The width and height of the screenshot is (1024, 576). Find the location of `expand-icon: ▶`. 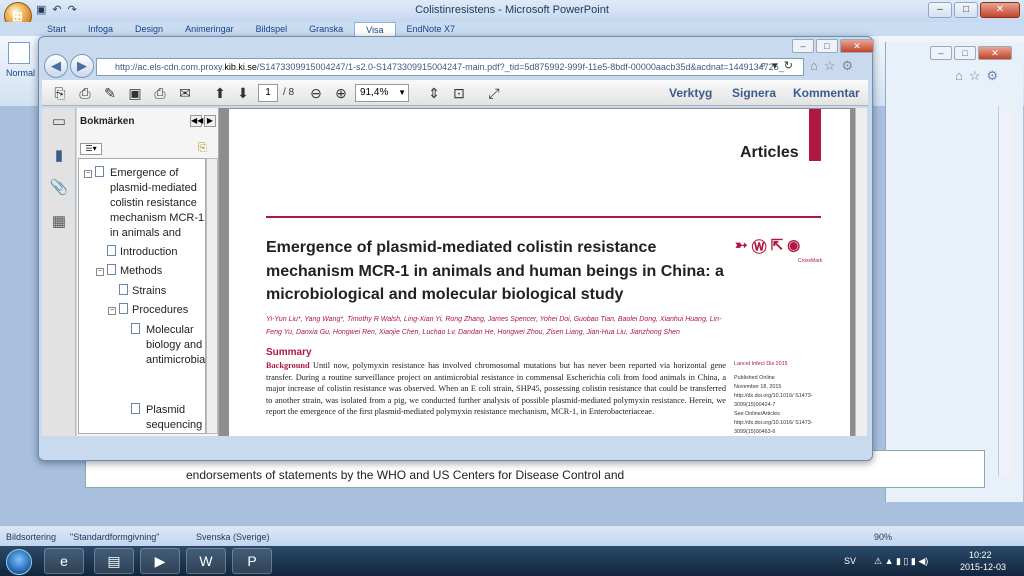

expand-icon: ▶ is located at coordinates (210, 121).